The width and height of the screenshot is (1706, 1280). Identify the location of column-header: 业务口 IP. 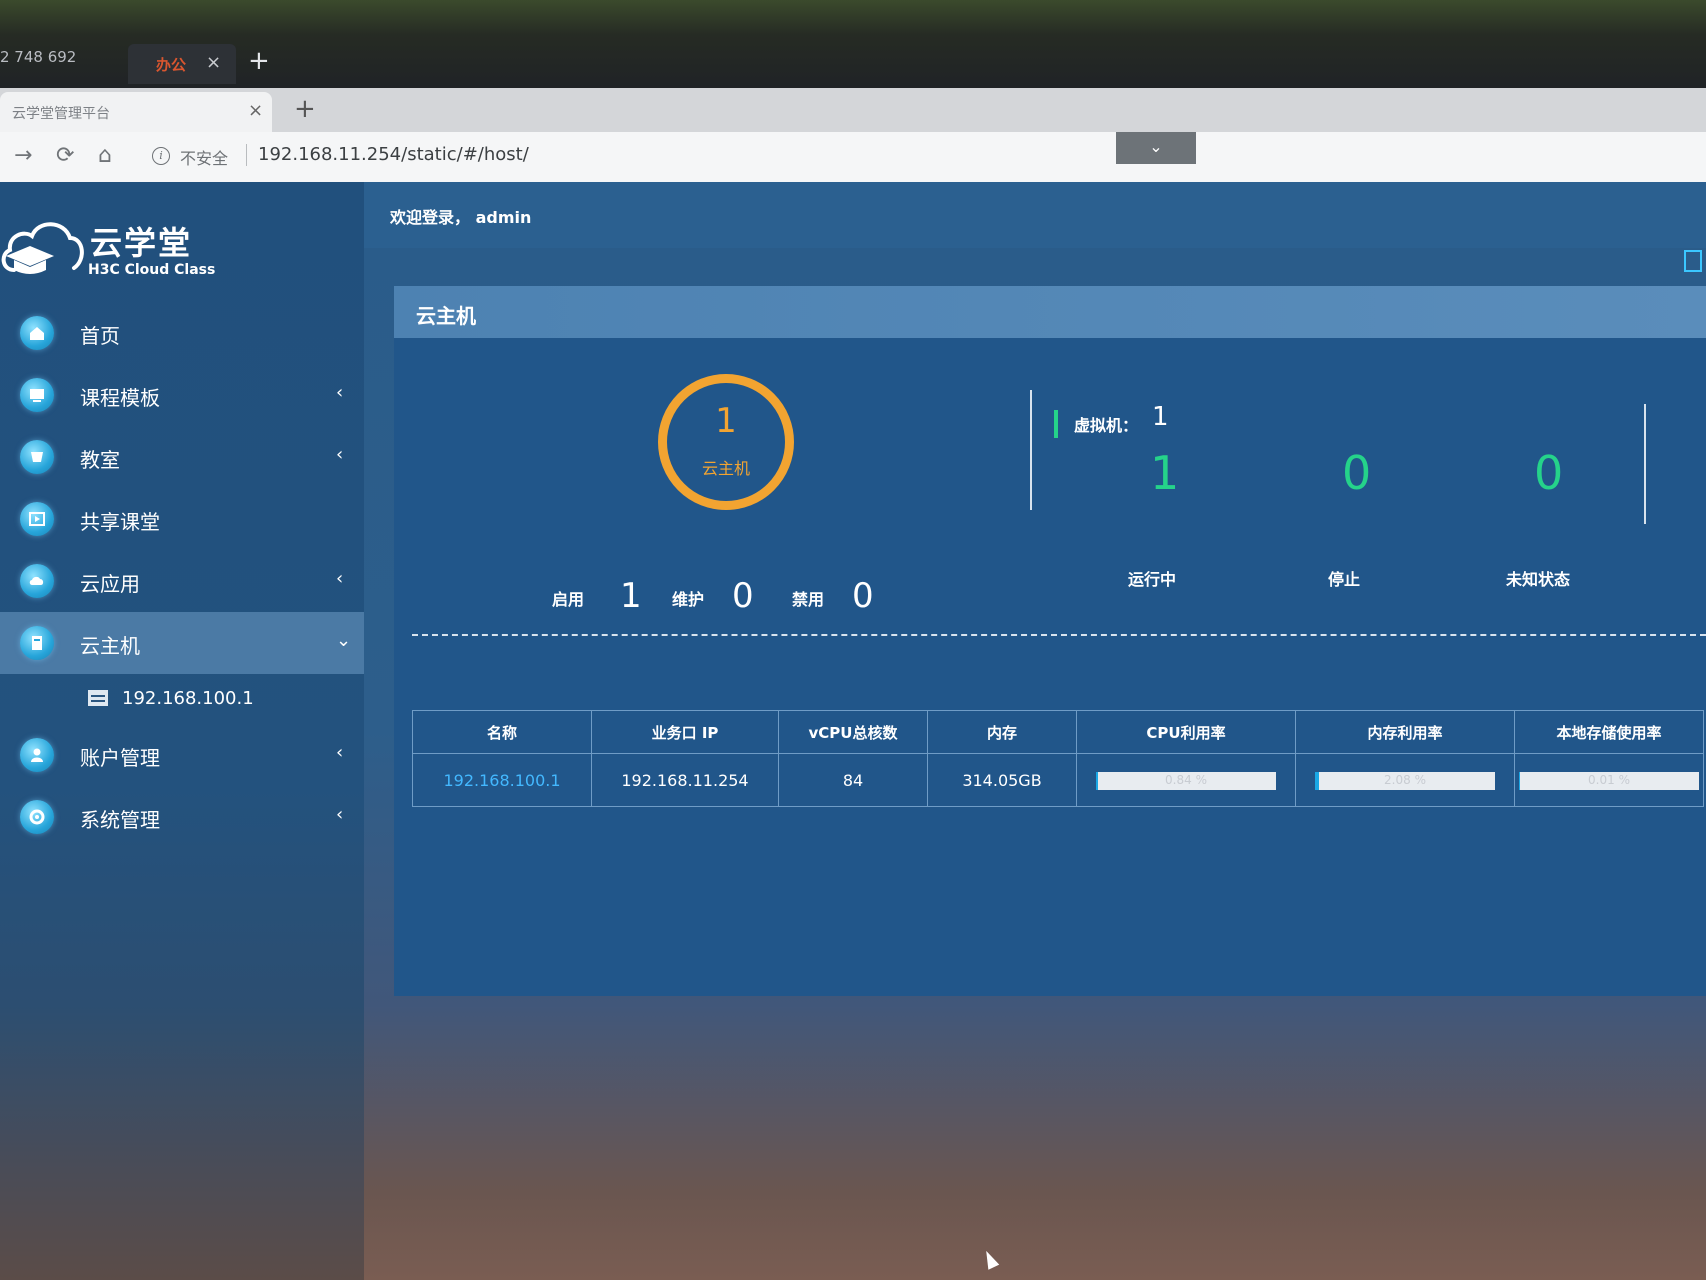
(685, 732).